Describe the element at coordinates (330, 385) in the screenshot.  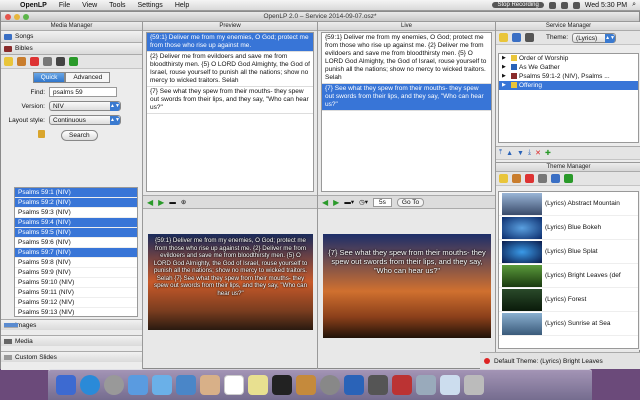
I see `time-machine-icon` at that location.